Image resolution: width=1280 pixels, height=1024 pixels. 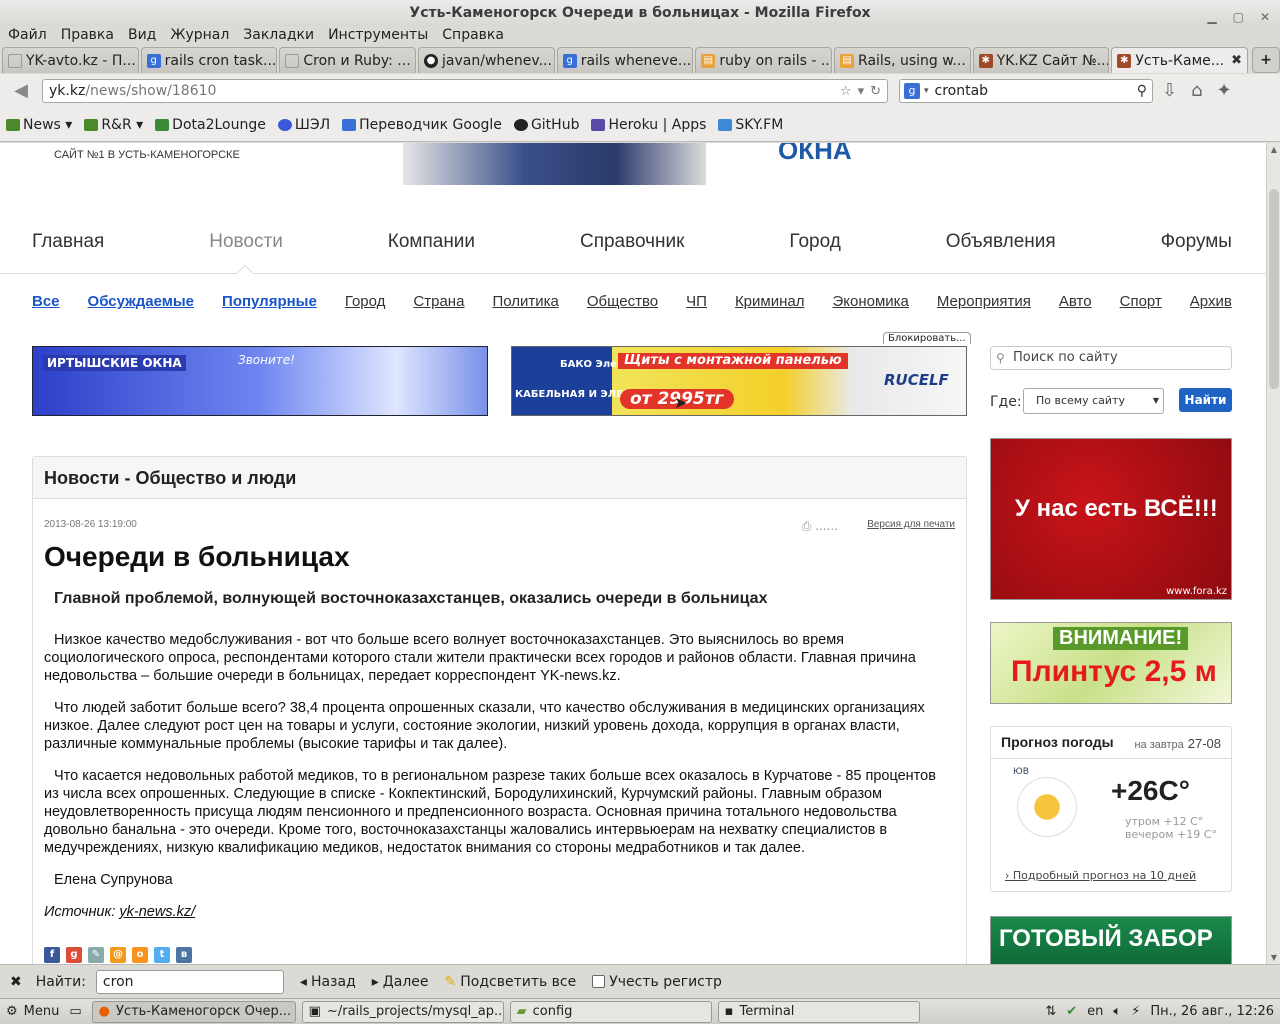 What do you see at coordinates (1135, 1011) in the screenshot?
I see `power-icon: ⚡︎` at bounding box center [1135, 1011].